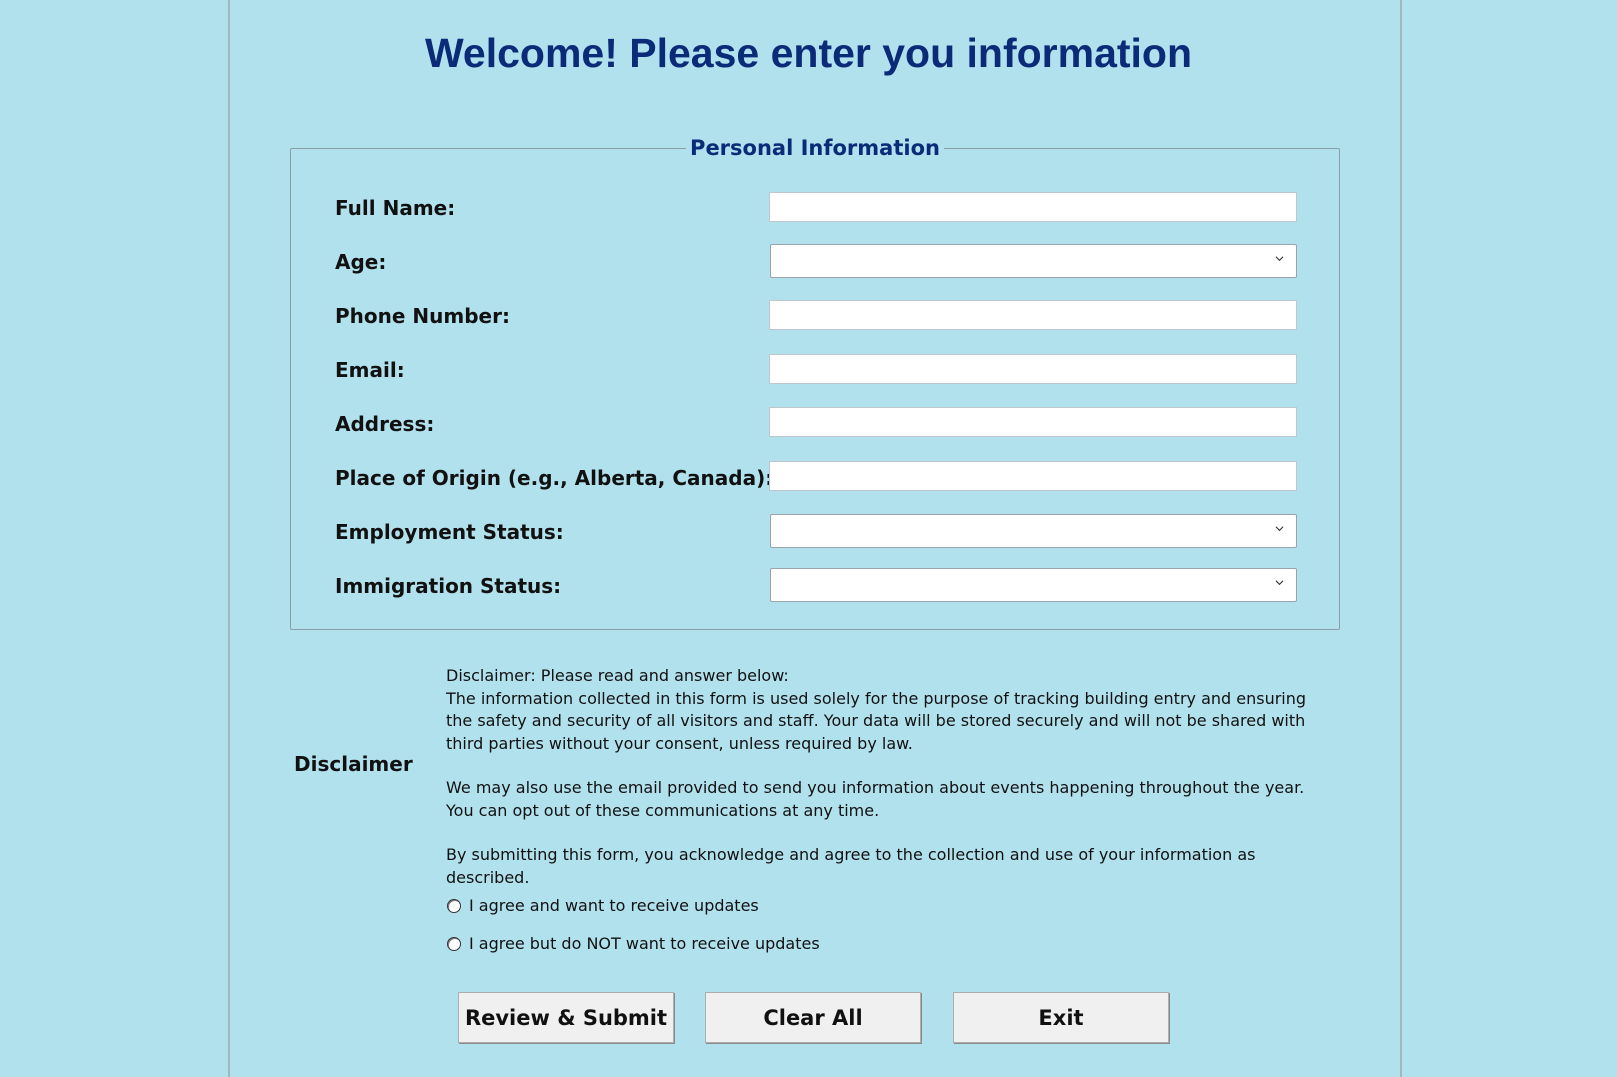  What do you see at coordinates (554, 478) in the screenshot?
I see `origin-label: Place of Origin (e.g., Alberta, Canada):` at bounding box center [554, 478].